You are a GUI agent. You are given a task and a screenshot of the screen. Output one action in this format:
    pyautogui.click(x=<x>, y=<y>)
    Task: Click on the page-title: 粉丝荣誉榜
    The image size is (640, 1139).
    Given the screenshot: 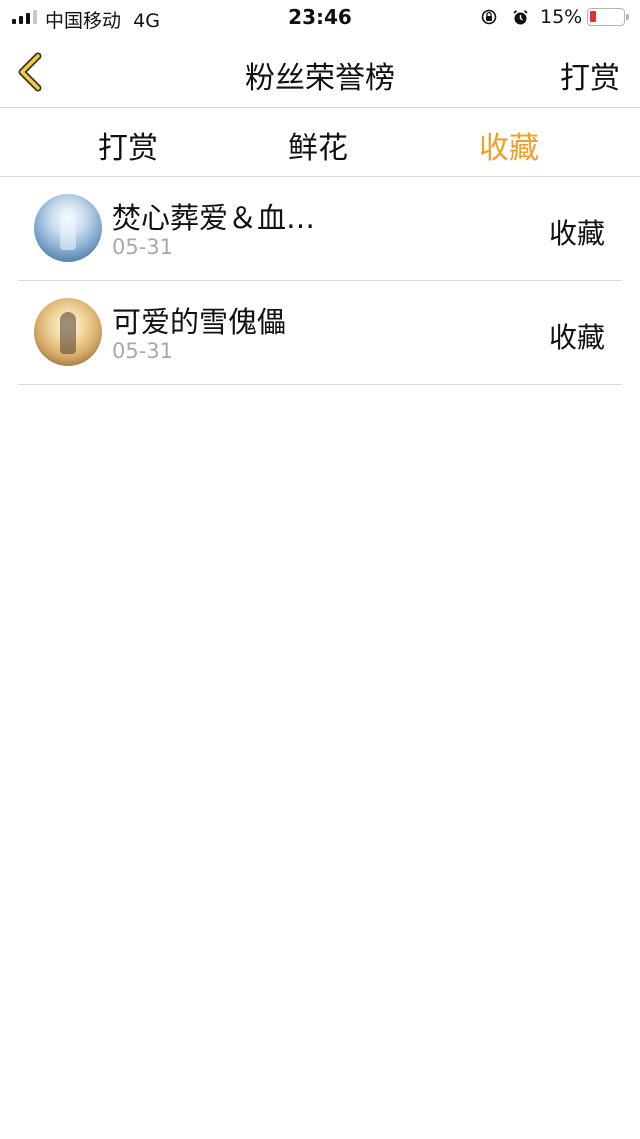 What is the action you would take?
    pyautogui.click(x=320, y=78)
    